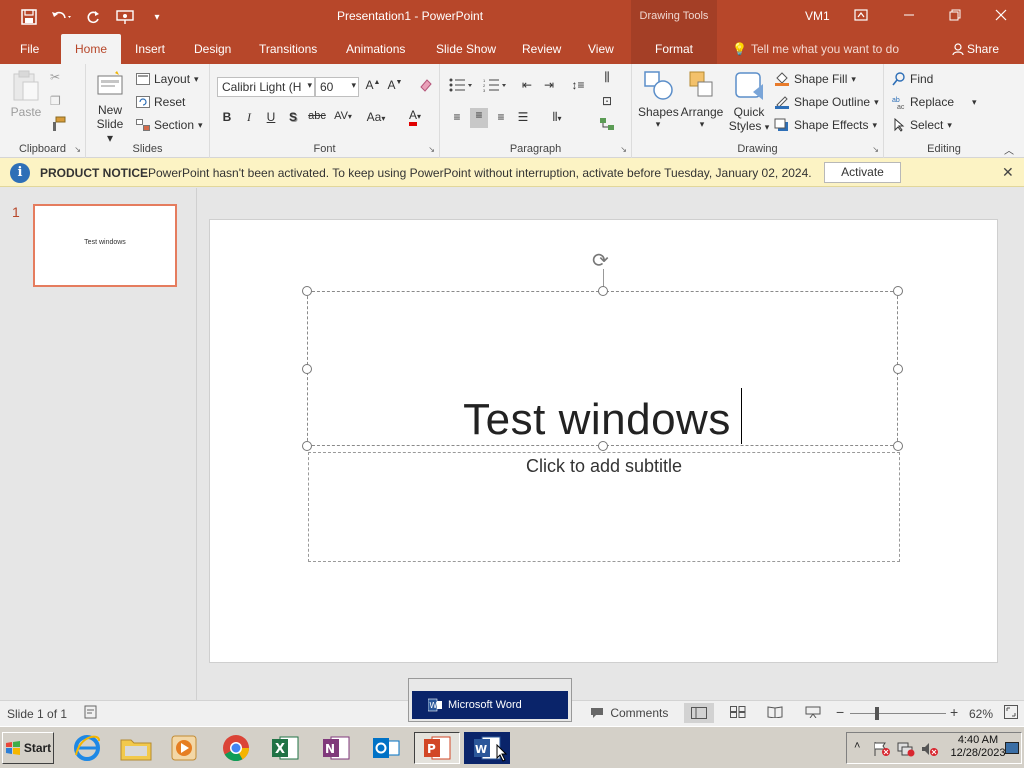 This screenshot has height=768, width=1024. I want to click on internet-explorer-icon, so click(87, 748).